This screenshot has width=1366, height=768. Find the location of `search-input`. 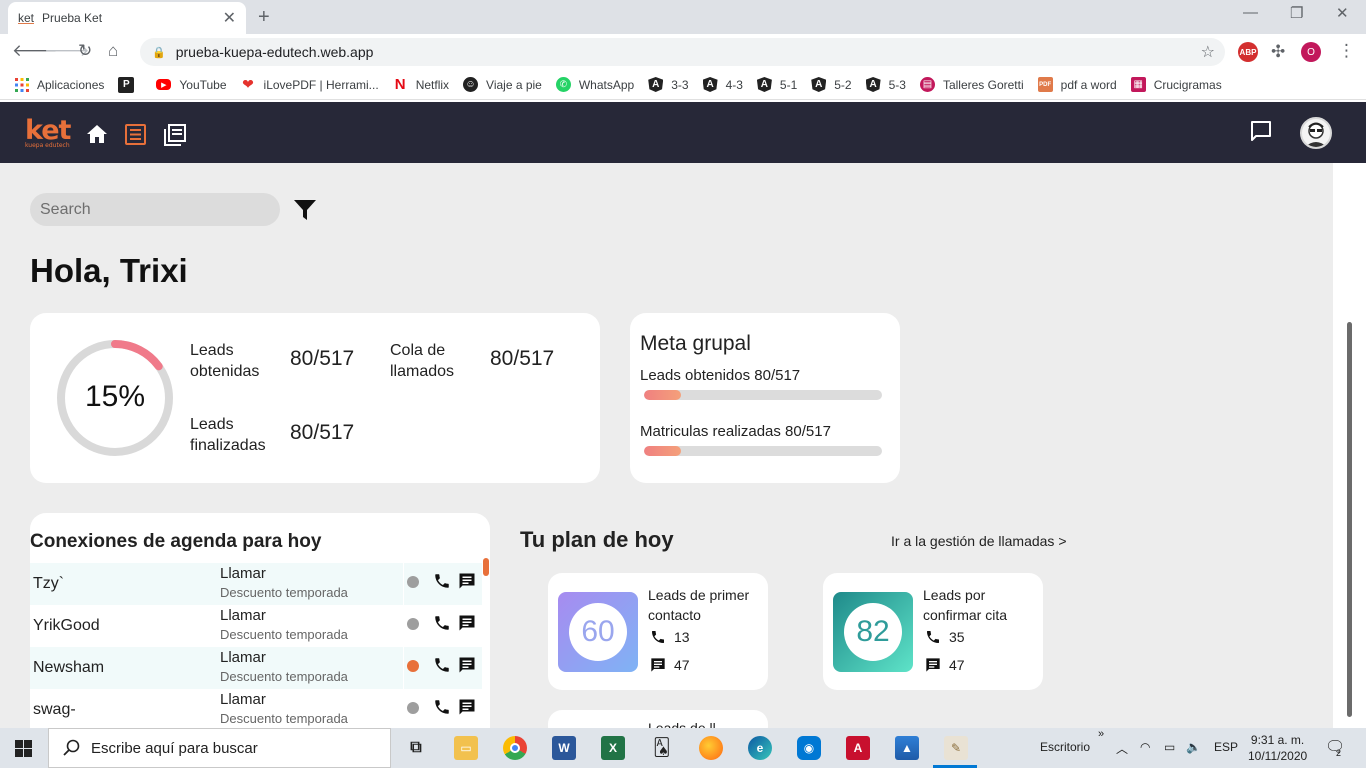

search-input is located at coordinates (155, 209).